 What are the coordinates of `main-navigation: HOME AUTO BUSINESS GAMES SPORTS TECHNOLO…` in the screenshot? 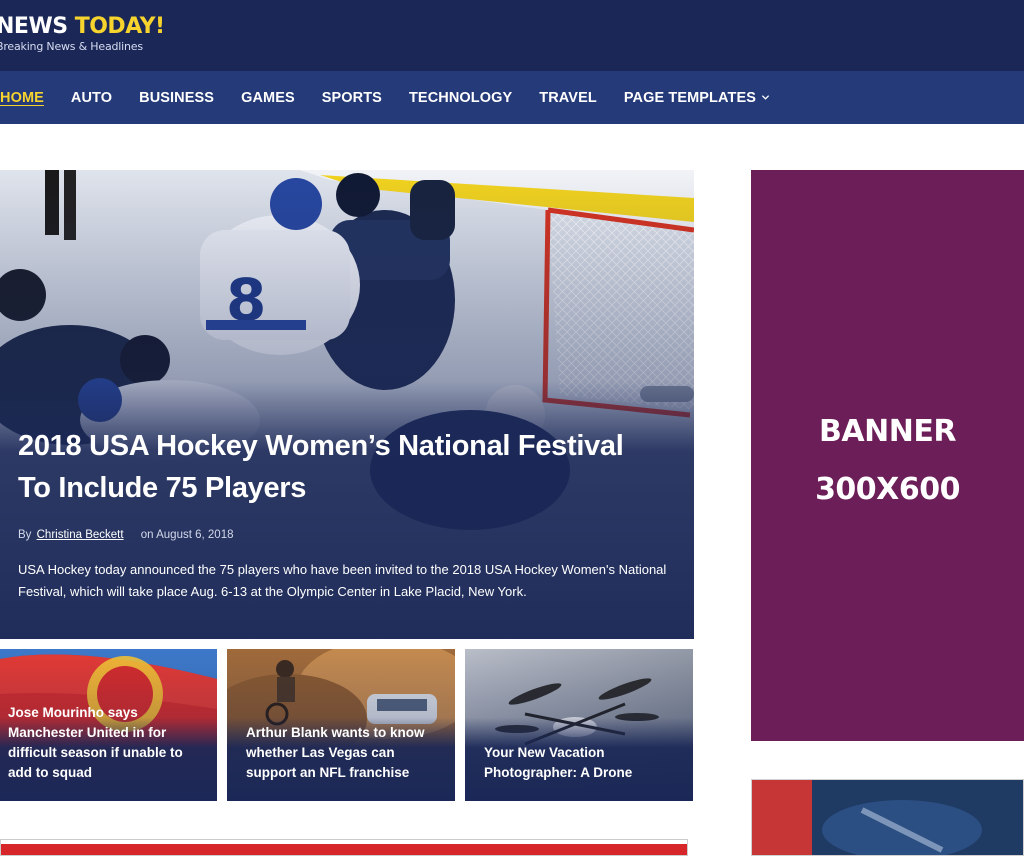 It's located at (512, 97).